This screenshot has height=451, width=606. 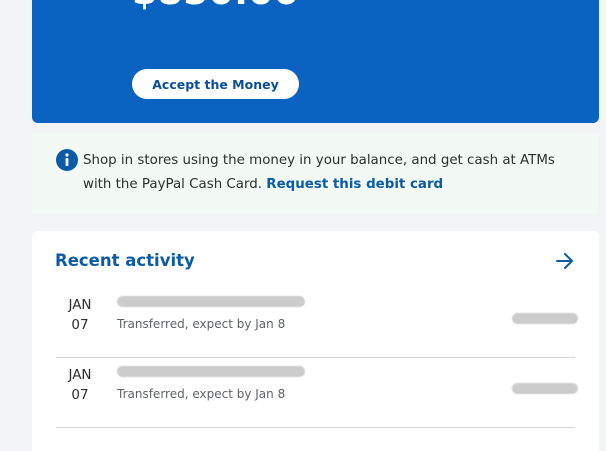 I want to click on info-icon, so click(x=67, y=160).